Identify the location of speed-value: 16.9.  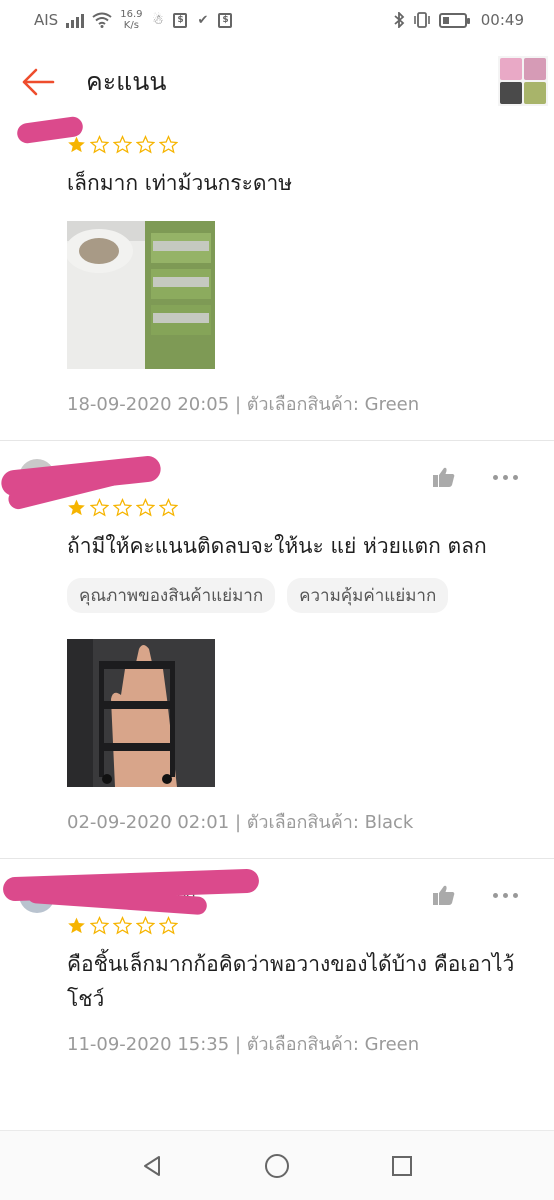
(131, 14).